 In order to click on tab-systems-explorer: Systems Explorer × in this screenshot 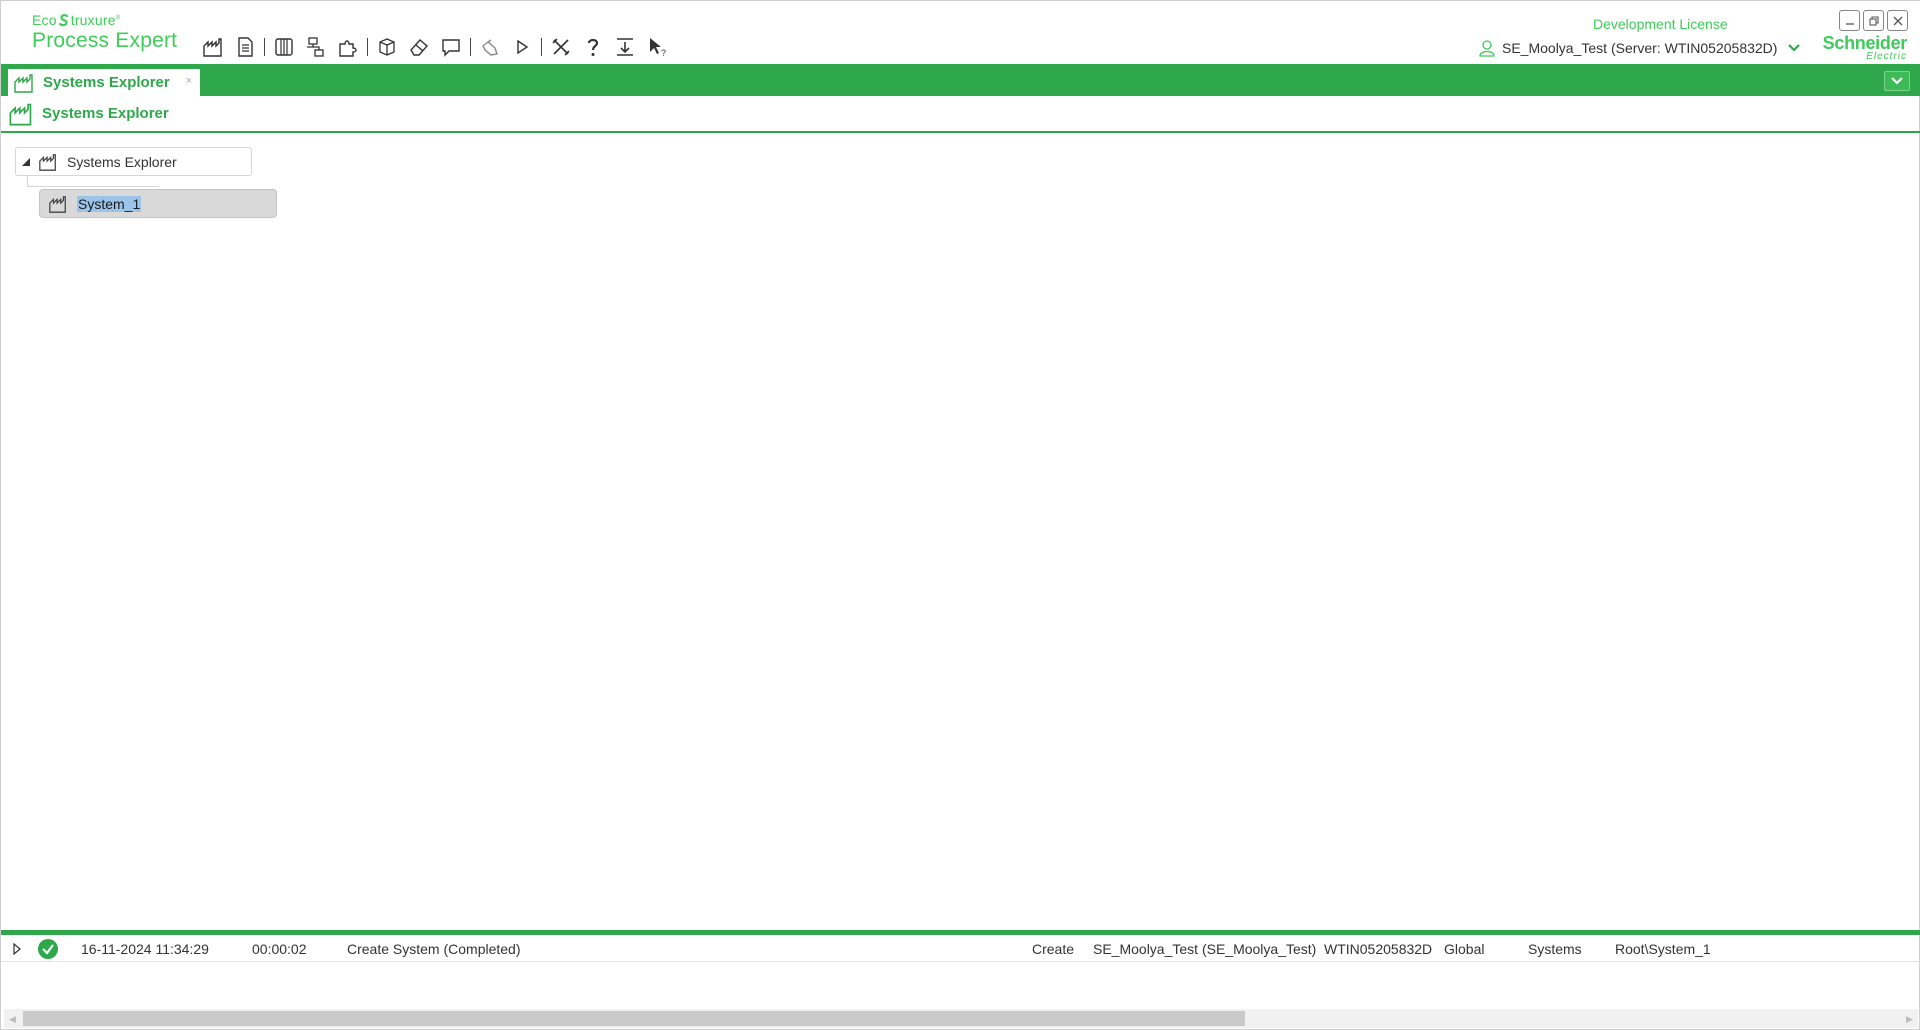, I will do `click(104, 82)`.